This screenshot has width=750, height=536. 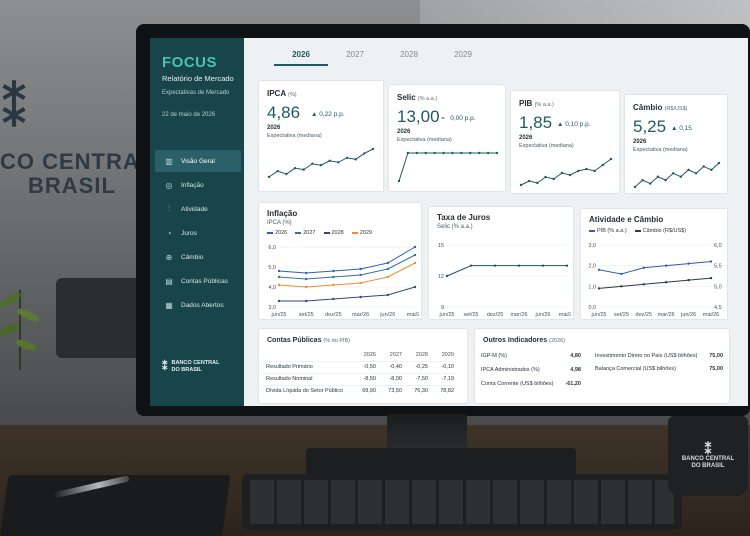 I want to click on wall-logo-icon: ⁑, so click(x=14, y=110).